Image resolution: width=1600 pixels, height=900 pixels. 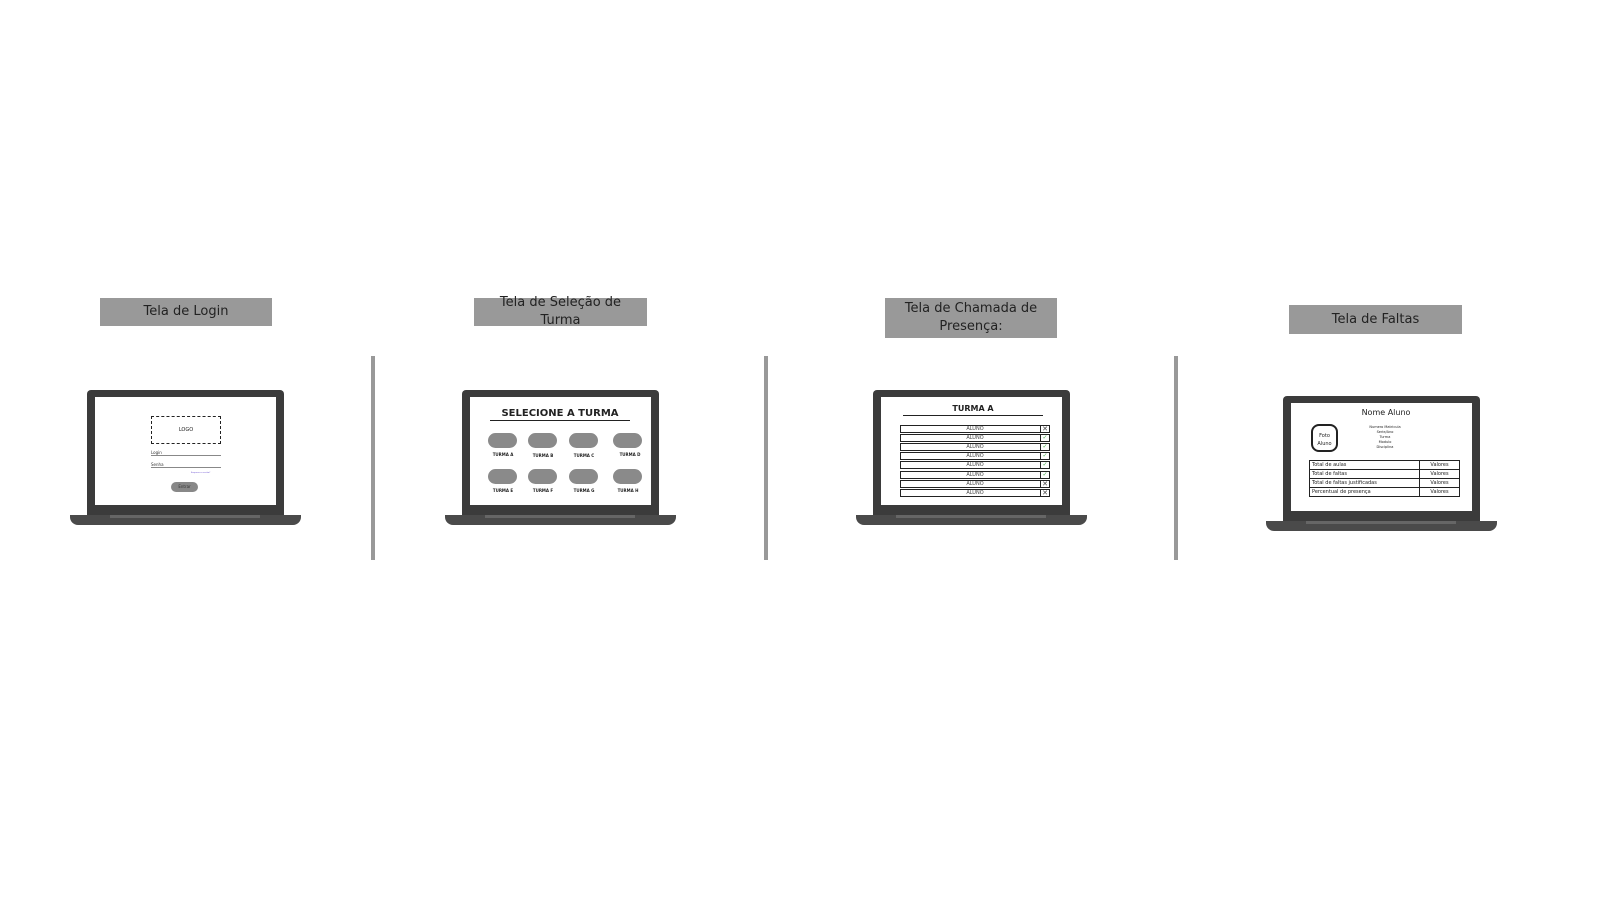 What do you see at coordinates (543, 490) in the screenshot?
I see `class-label: TURMA F` at bounding box center [543, 490].